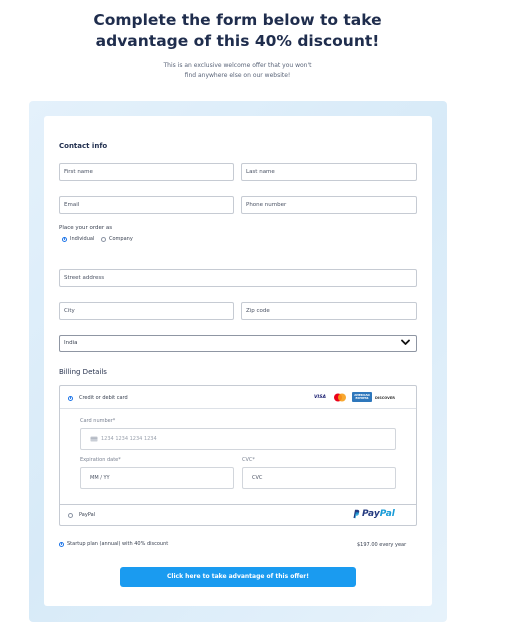 The width and height of the screenshot is (525, 641). What do you see at coordinates (82, 239) in the screenshot?
I see `order-as-individual-label: Individual` at bounding box center [82, 239].